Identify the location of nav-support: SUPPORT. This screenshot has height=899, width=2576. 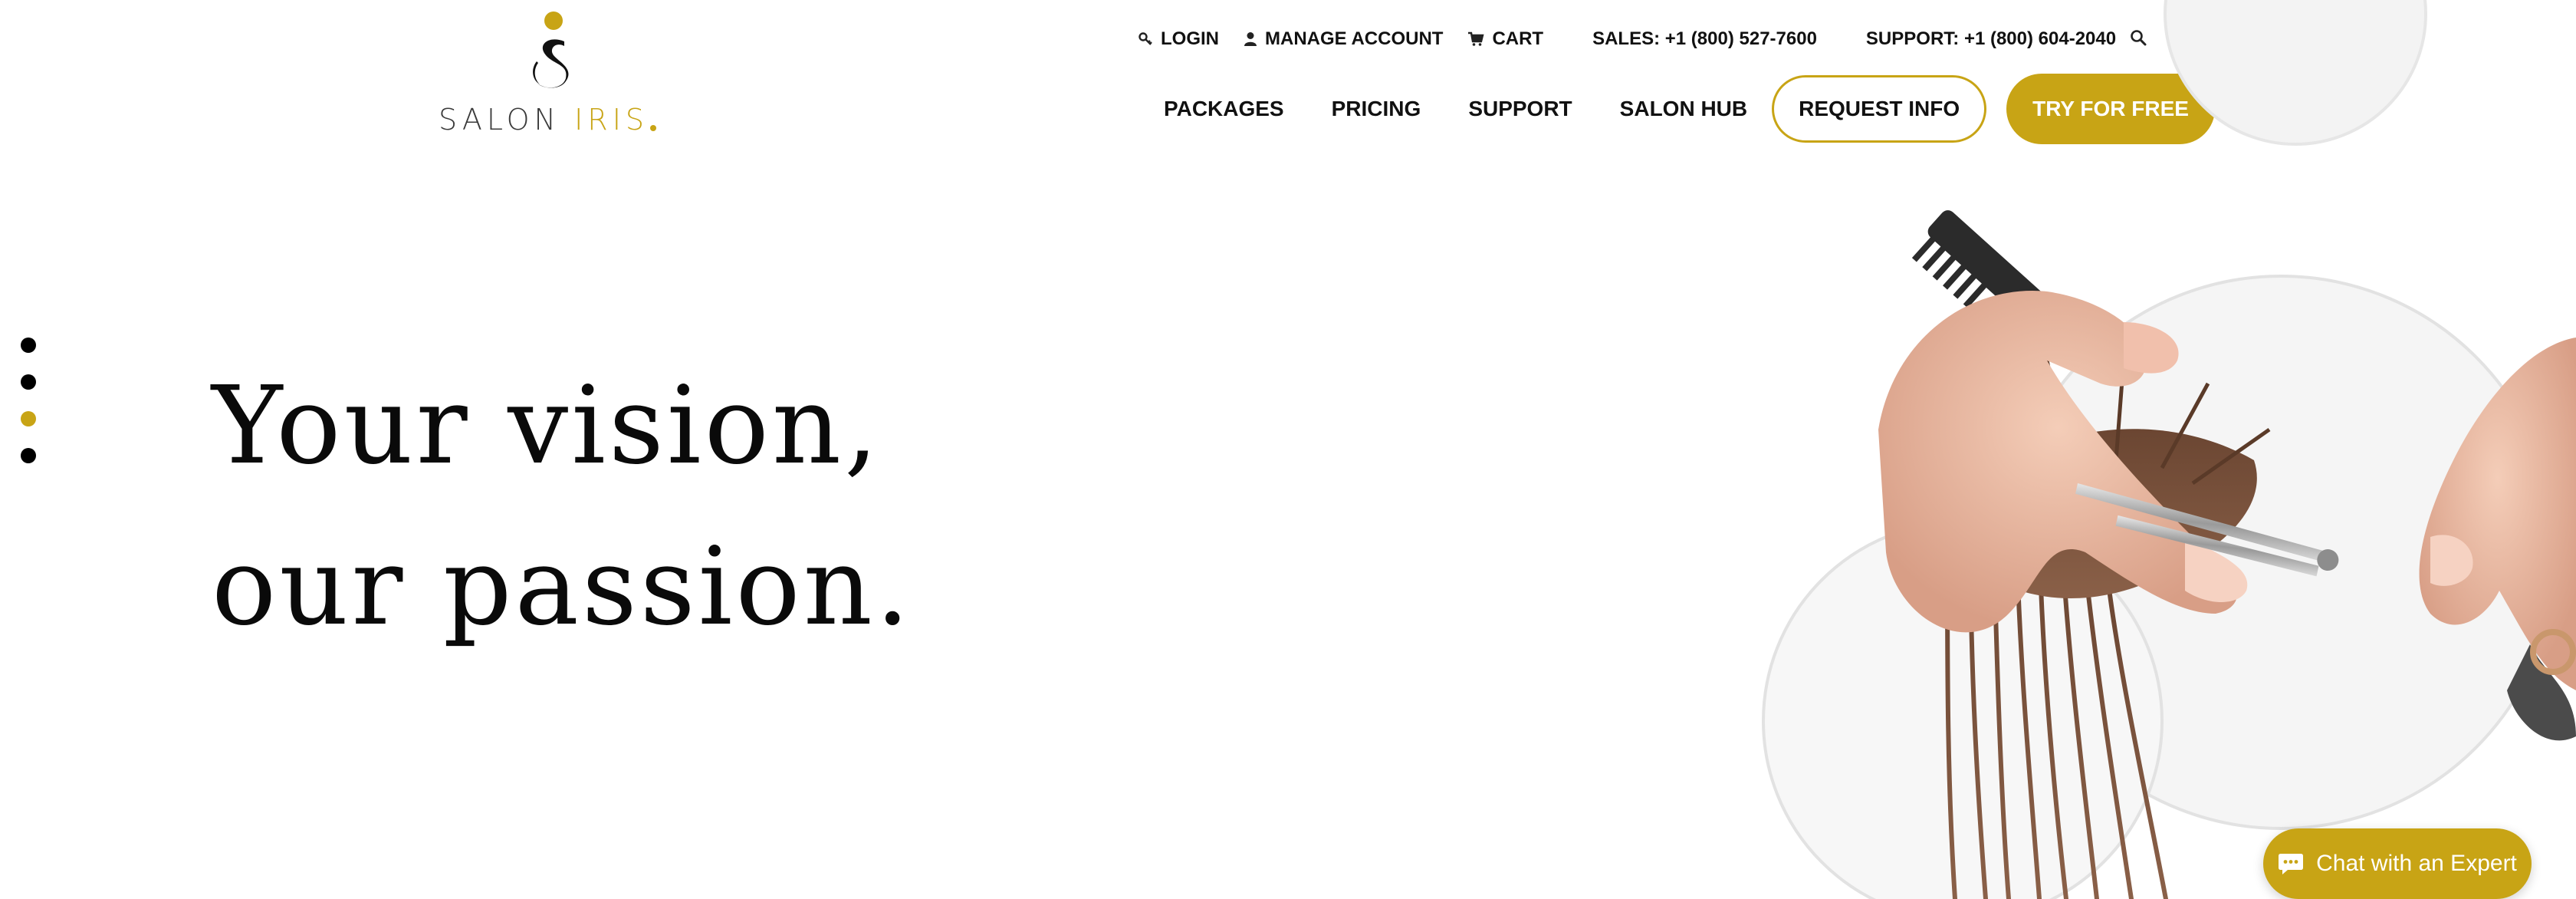
(1520, 109).